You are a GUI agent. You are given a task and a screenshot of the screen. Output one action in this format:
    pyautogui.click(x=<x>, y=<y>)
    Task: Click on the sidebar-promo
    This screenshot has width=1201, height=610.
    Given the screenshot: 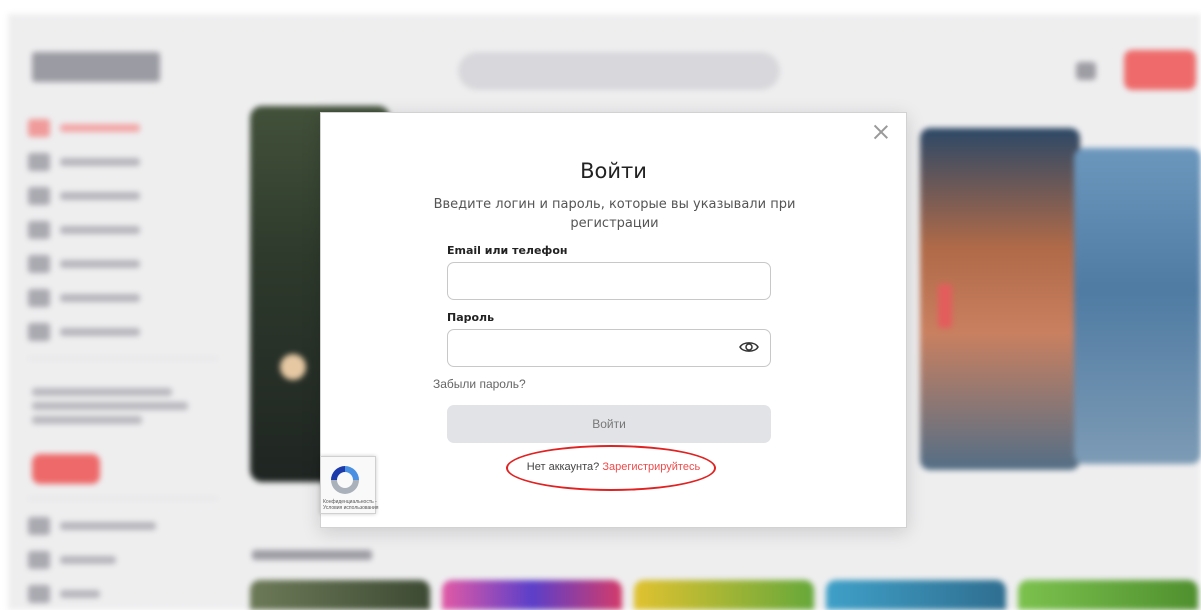 What is the action you would take?
    pyautogui.click(x=112, y=409)
    